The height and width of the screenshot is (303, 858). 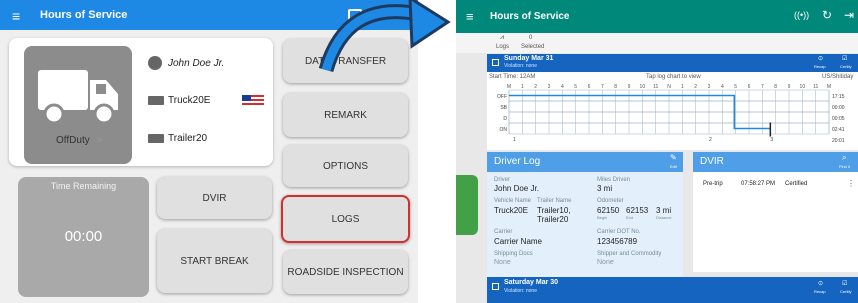 What do you see at coordinates (73, 140) in the screenshot?
I see `duty-status-label: OffDuty` at bounding box center [73, 140].